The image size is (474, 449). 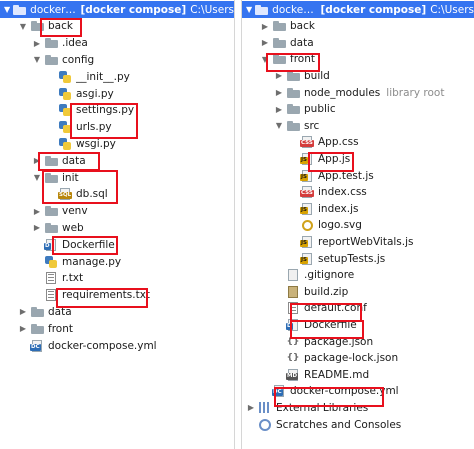 What do you see at coordinates (338, 208) in the screenshot?
I see `tree-item-label: index.js` at bounding box center [338, 208].